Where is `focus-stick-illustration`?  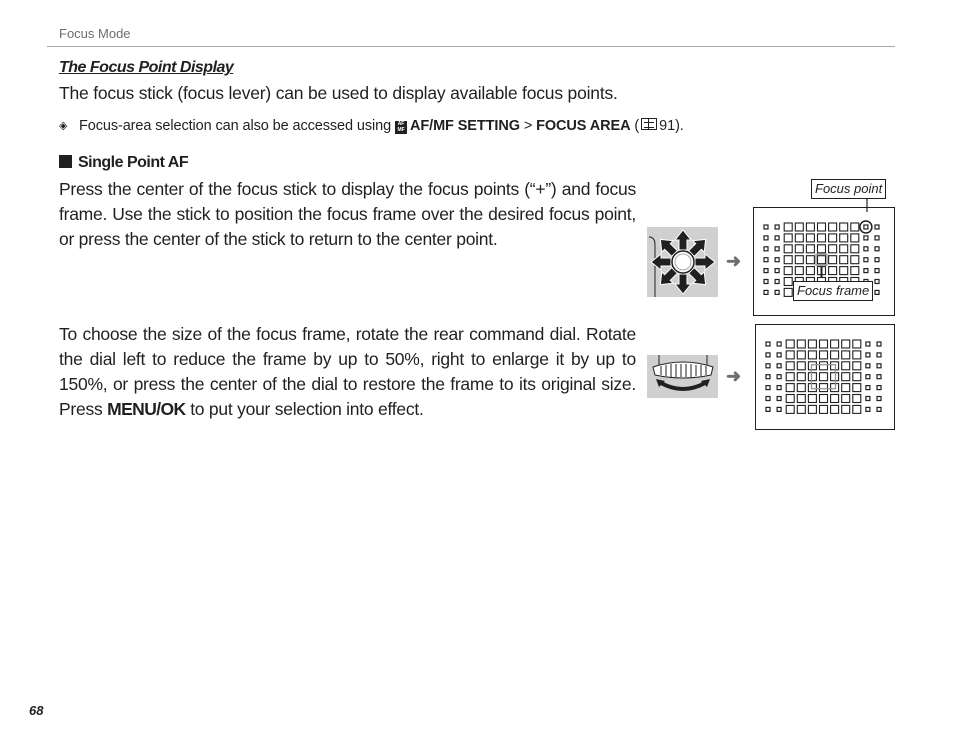 focus-stick-illustration is located at coordinates (682, 262).